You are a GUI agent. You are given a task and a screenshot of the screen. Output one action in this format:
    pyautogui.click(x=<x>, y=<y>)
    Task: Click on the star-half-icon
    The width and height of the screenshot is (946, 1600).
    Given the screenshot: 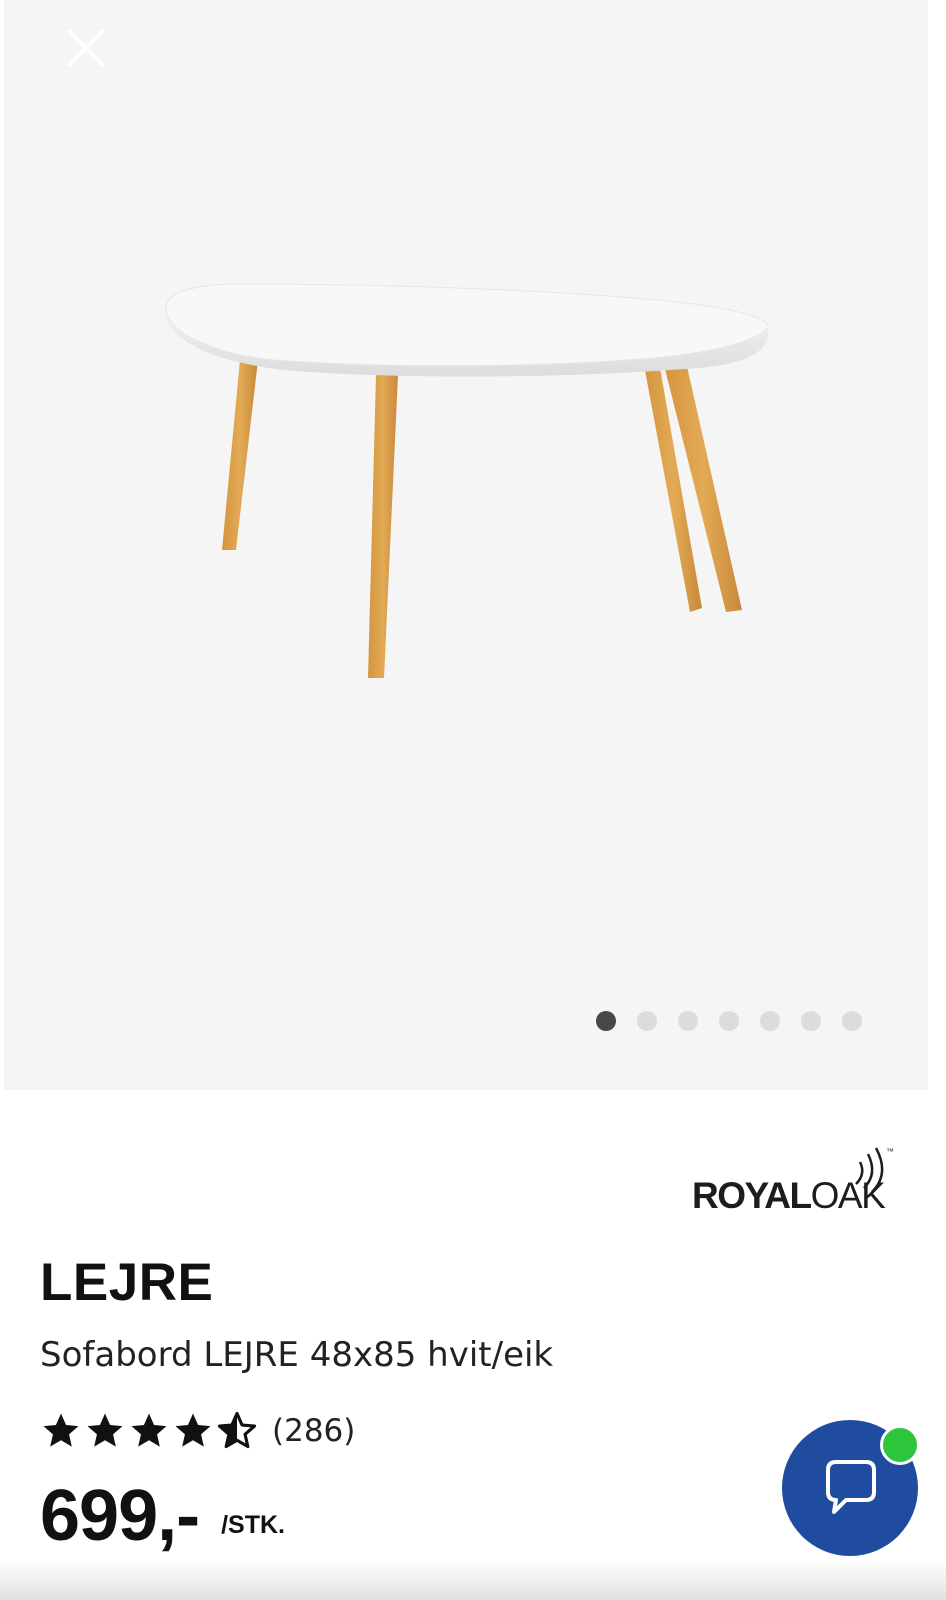 What is the action you would take?
    pyautogui.click(x=237, y=1430)
    